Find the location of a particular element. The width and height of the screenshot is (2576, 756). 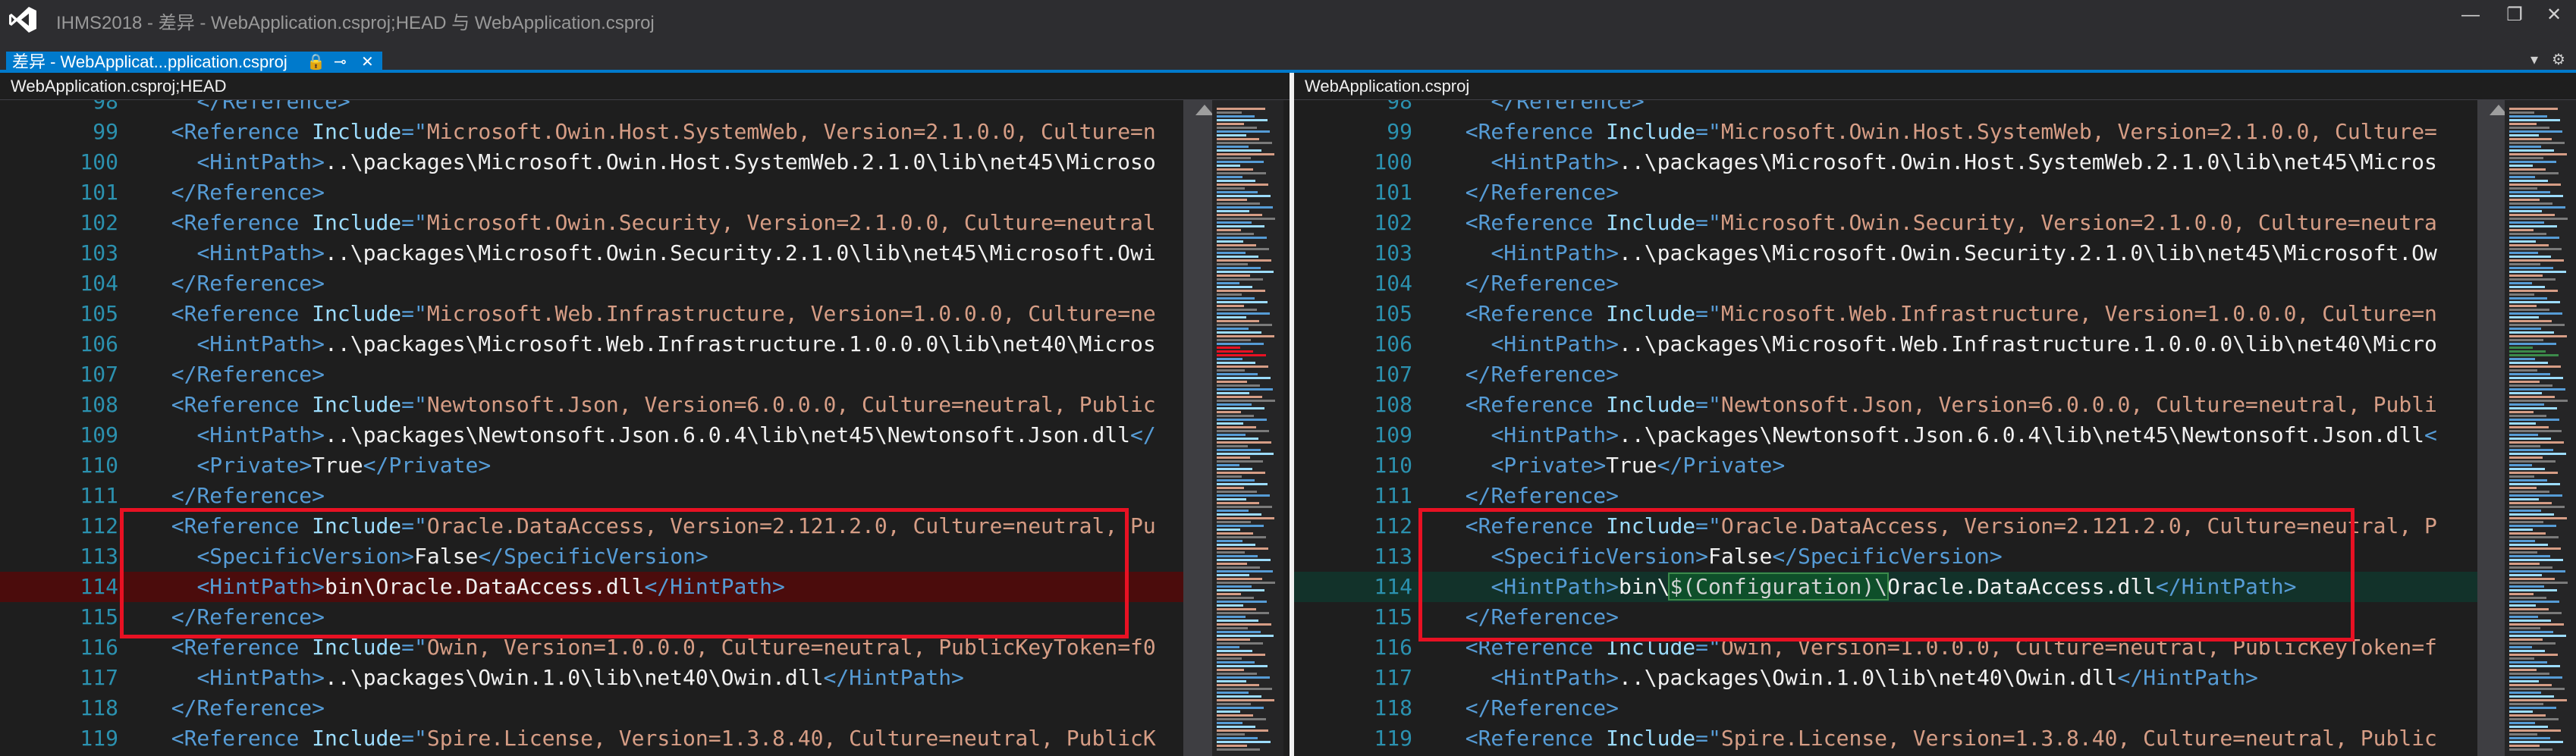

line-number: 101 is located at coordinates (1393, 192).